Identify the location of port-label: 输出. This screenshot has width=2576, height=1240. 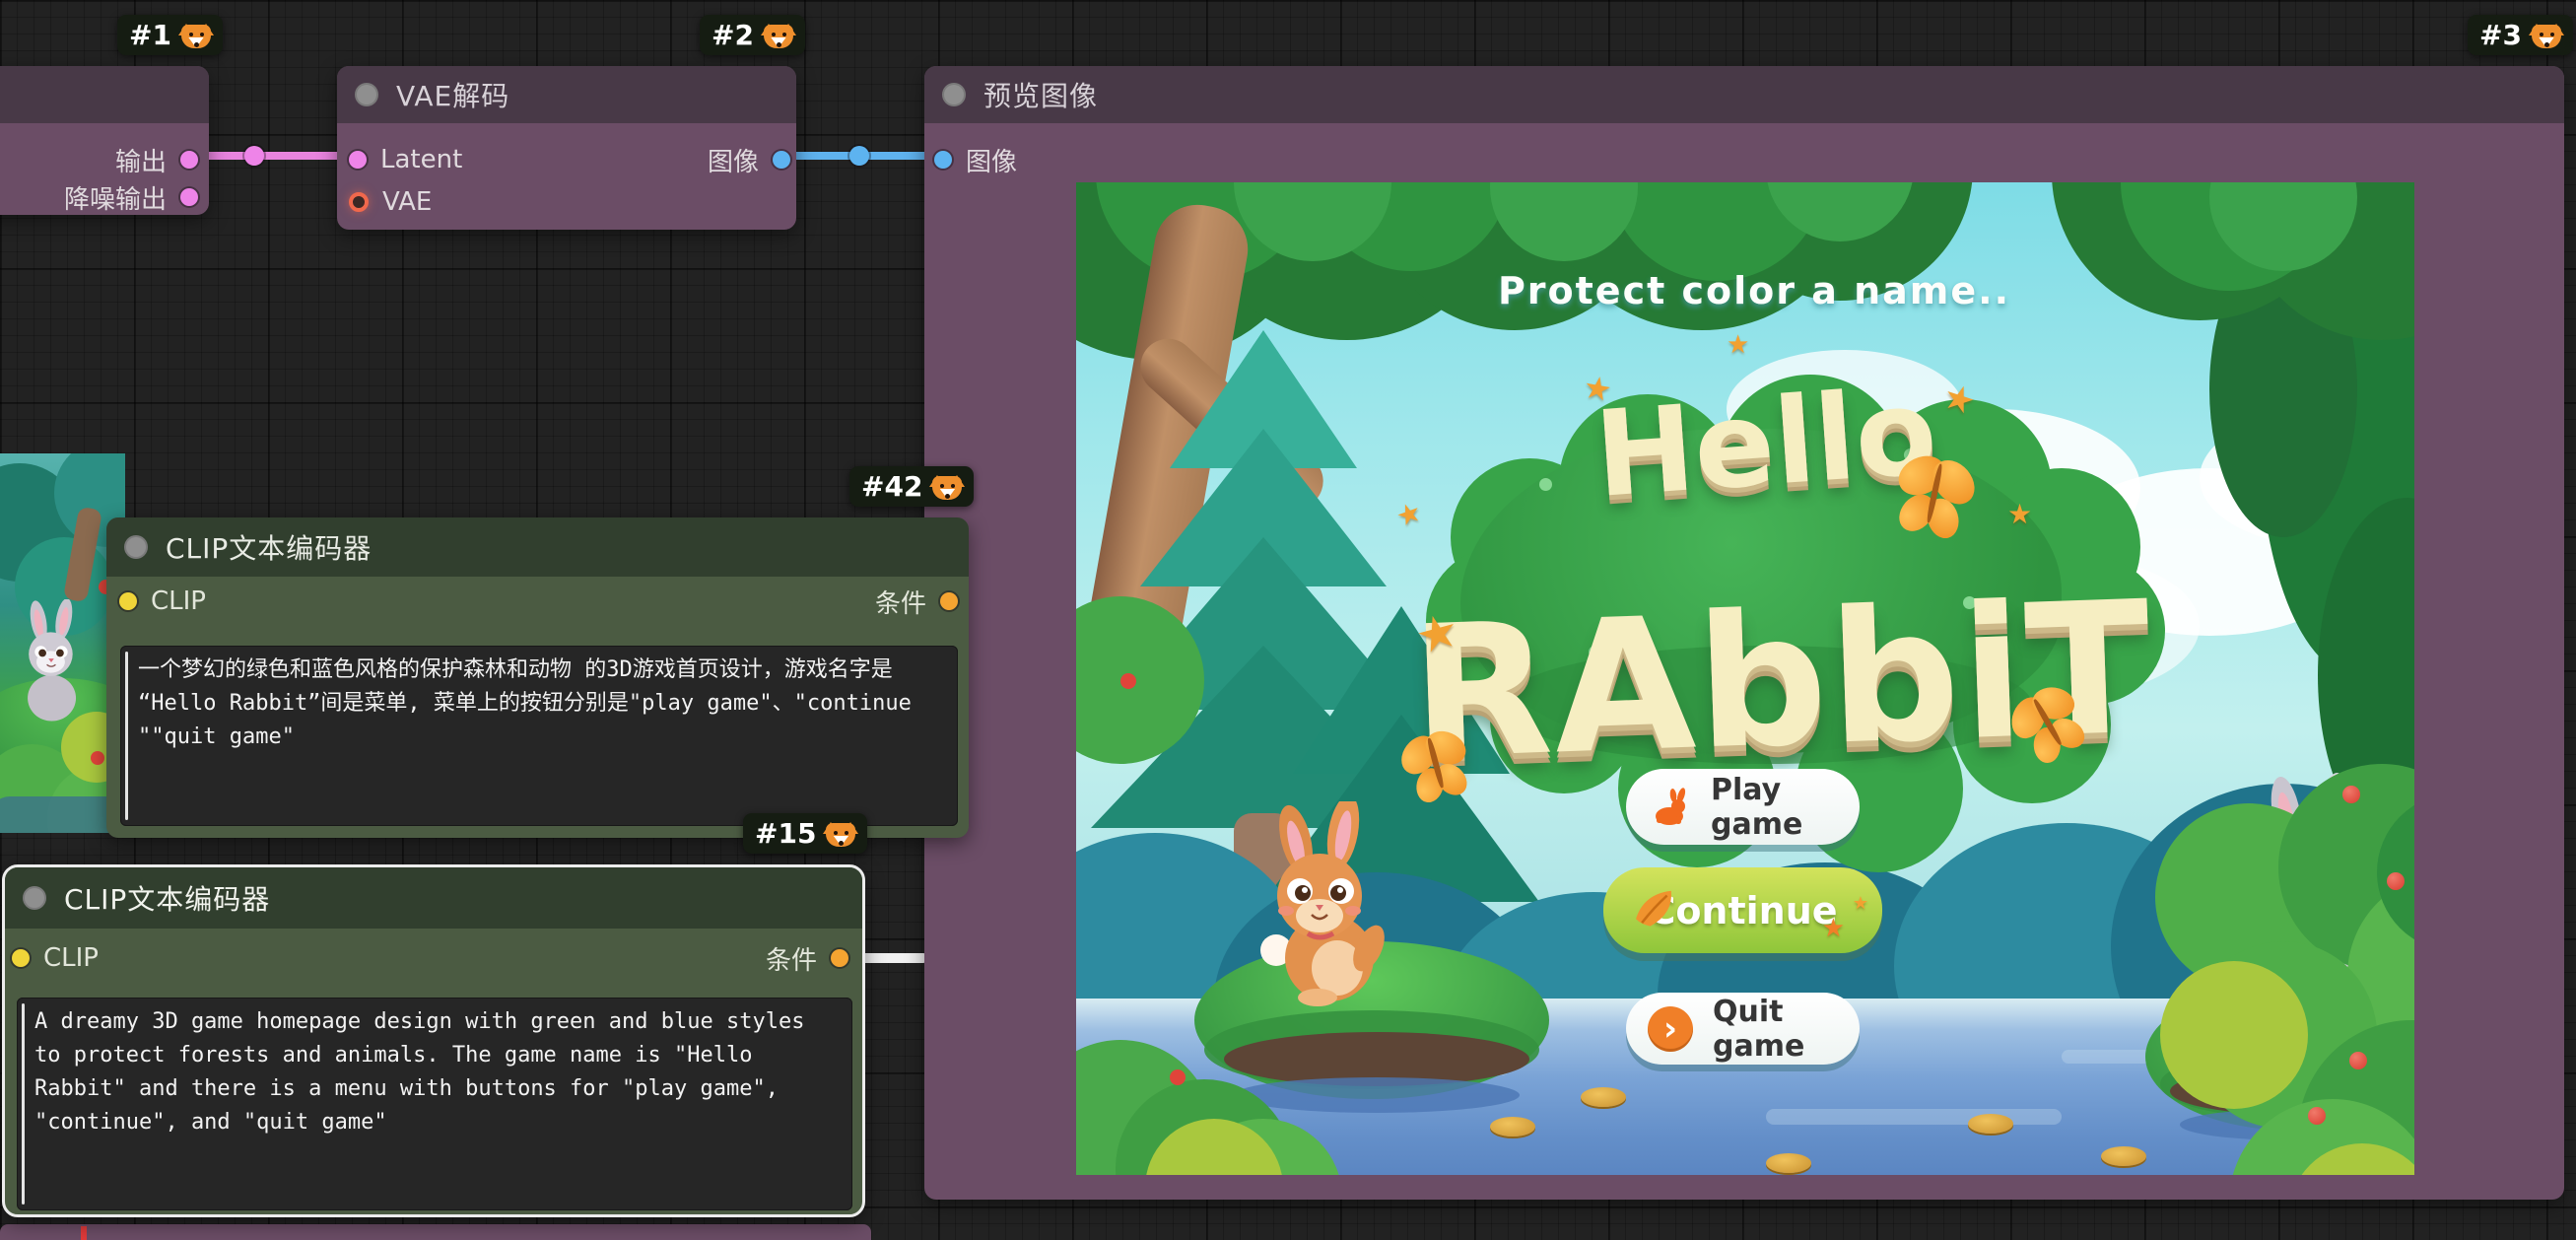
(140, 162).